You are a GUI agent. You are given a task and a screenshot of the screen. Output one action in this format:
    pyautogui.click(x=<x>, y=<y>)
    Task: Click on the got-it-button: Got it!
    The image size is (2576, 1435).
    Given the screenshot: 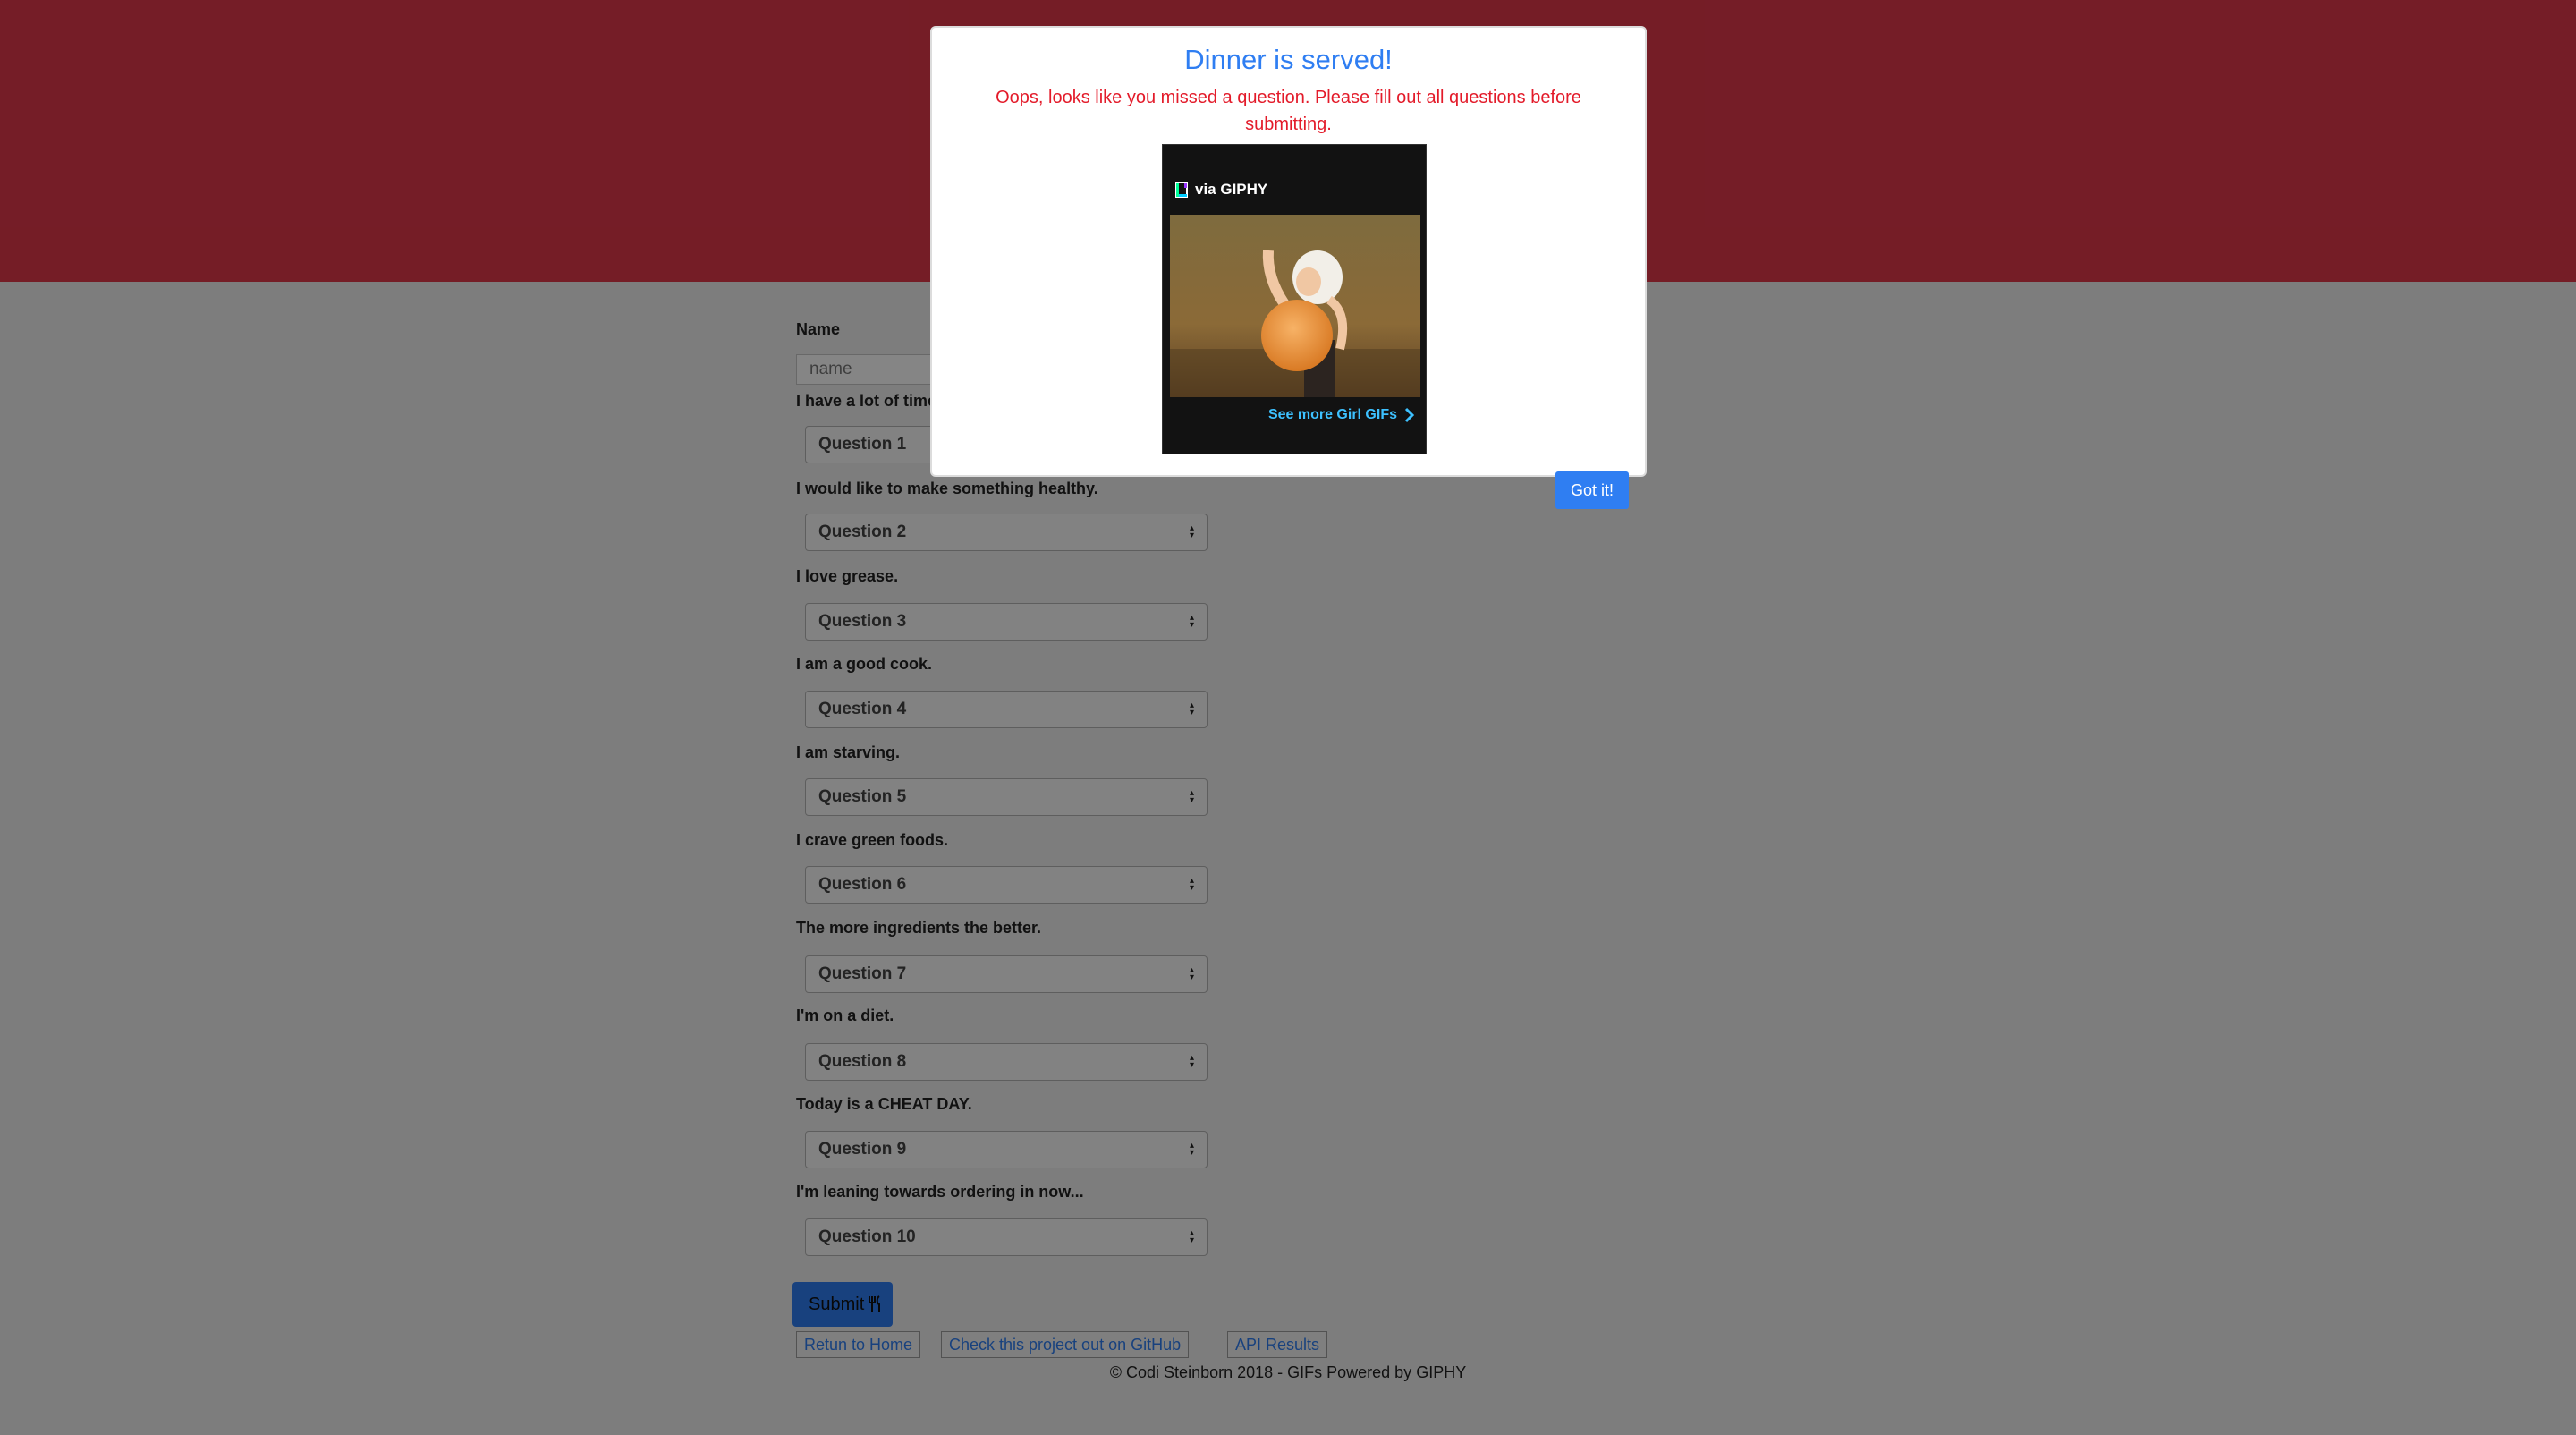 What is the action you would take?
    pyautogui.click(x=1592, y=490)
    